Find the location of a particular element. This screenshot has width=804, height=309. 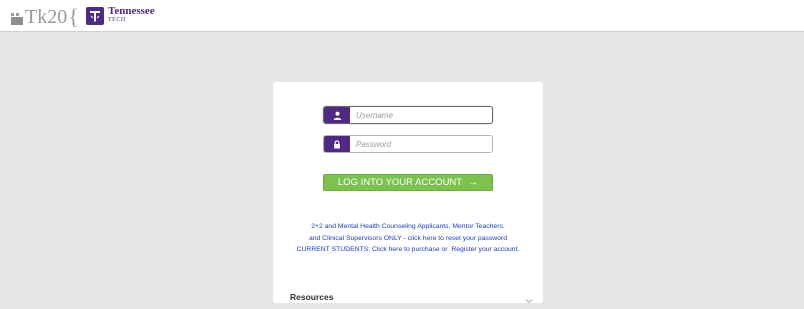

lock-icon is located at coordinates (337, 144).